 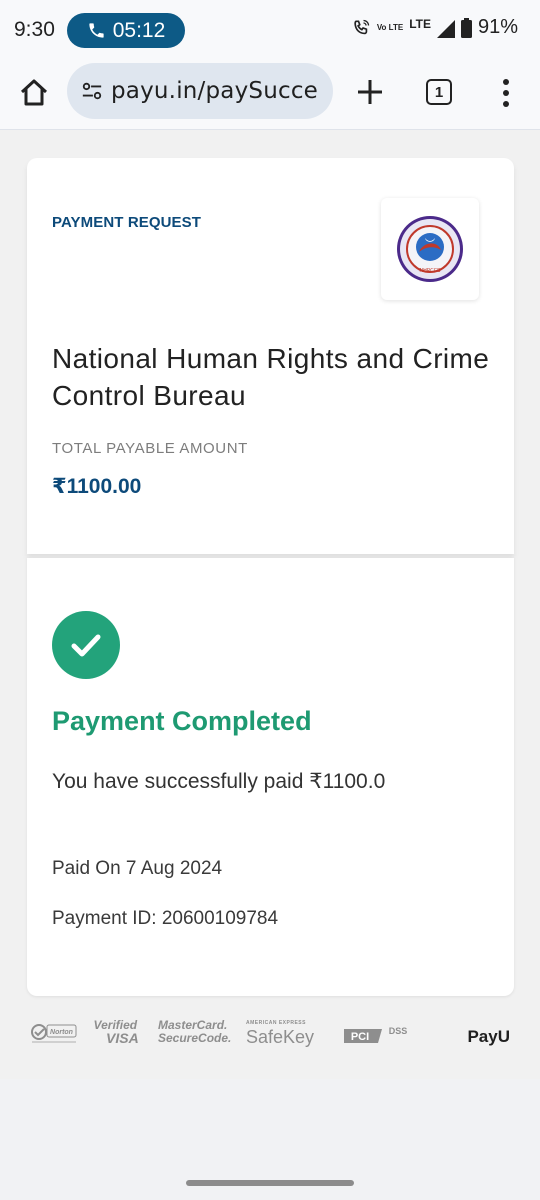 What do you see at coordinates (466, 27) in the screenshot?
I see `battery-icon` at bounding box center [466, 27].